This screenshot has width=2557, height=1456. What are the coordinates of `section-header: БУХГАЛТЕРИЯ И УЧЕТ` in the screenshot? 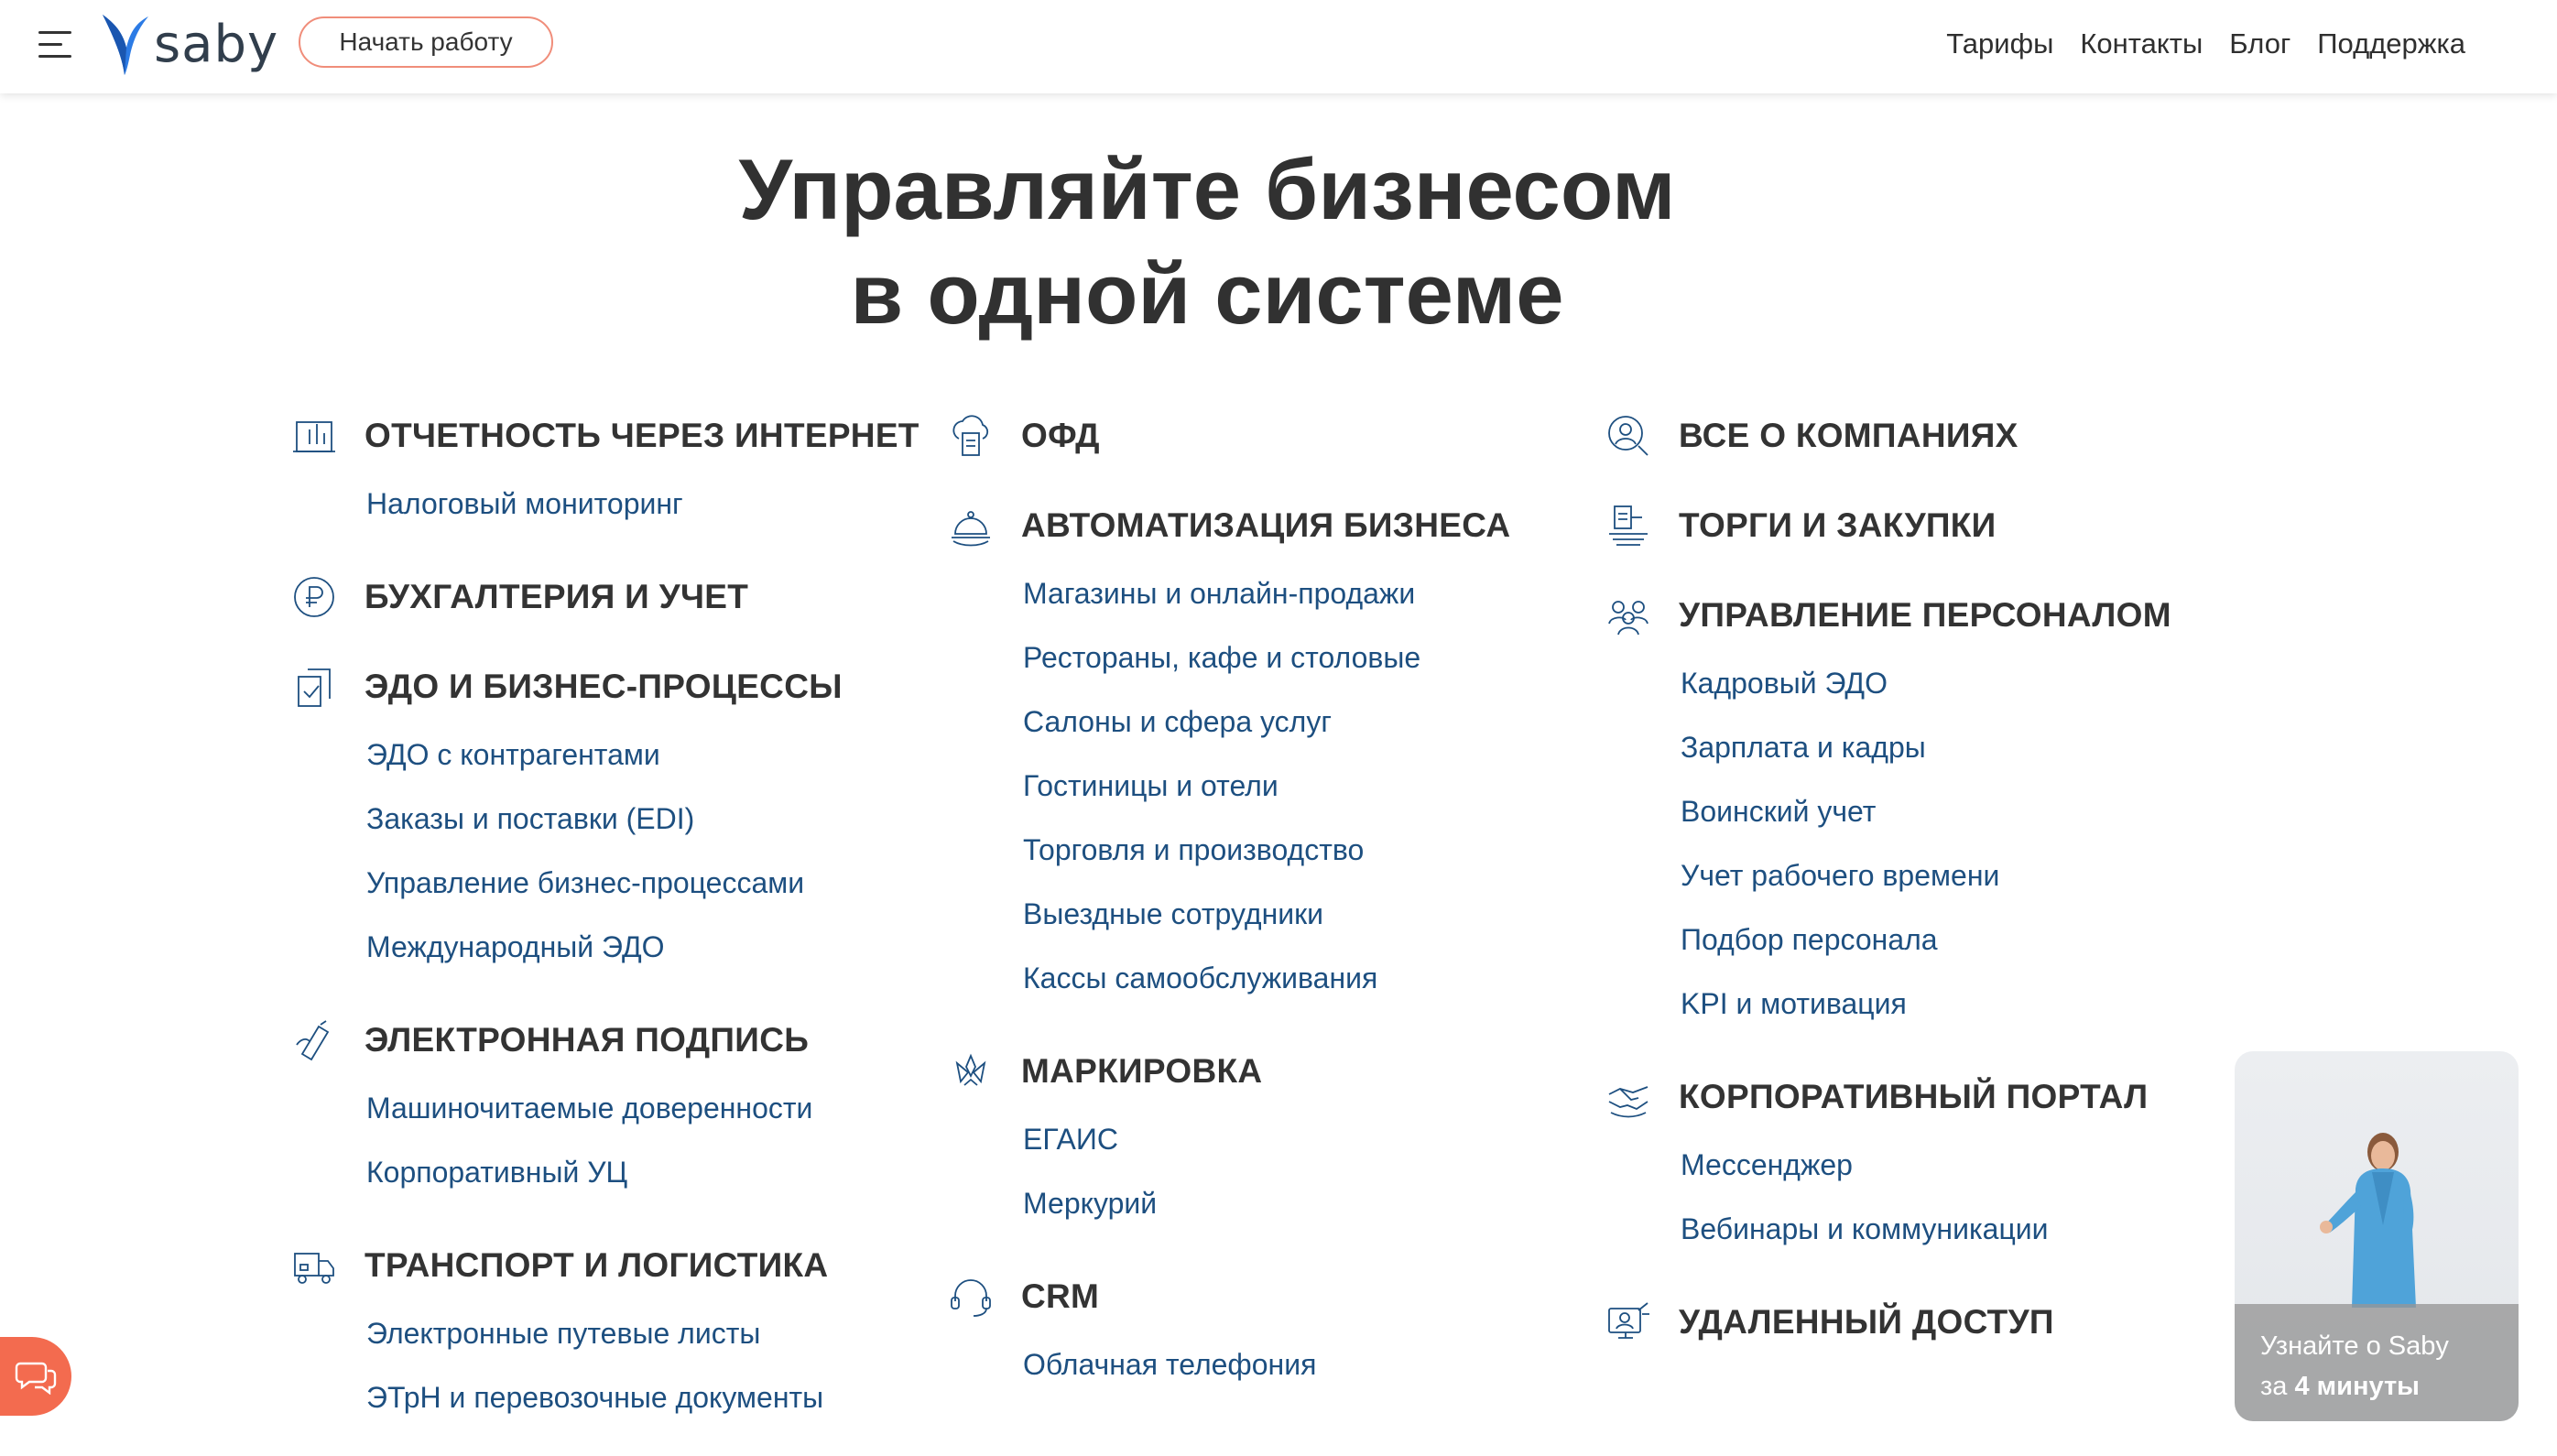 It's located at (619, 597).